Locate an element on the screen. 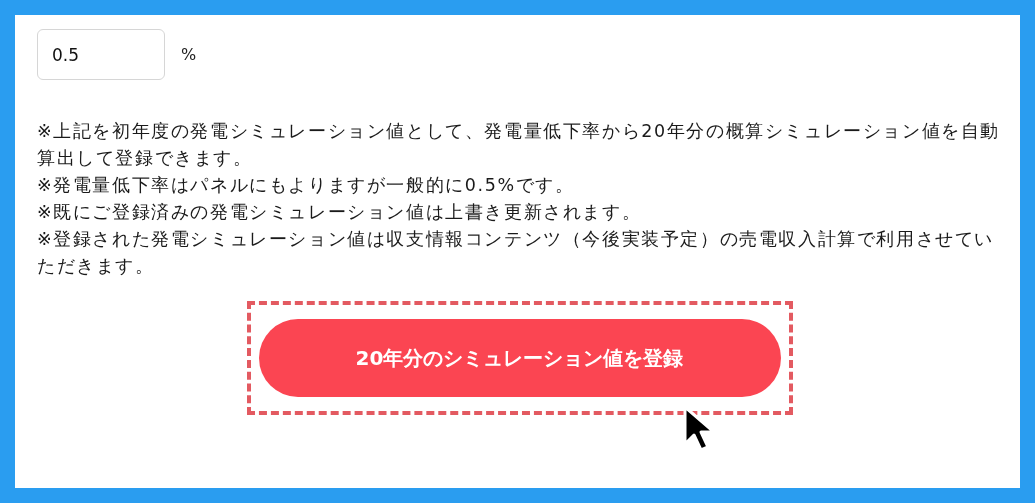 Image resolution: width=1035 pixels, height=503 pixels. note-text: ※上記を初年度の発電シミュレーション値として、発電量低下率から20年分の概算シミュレーション値を自動算出して登録できます。 is located at coordinates (519, 145).